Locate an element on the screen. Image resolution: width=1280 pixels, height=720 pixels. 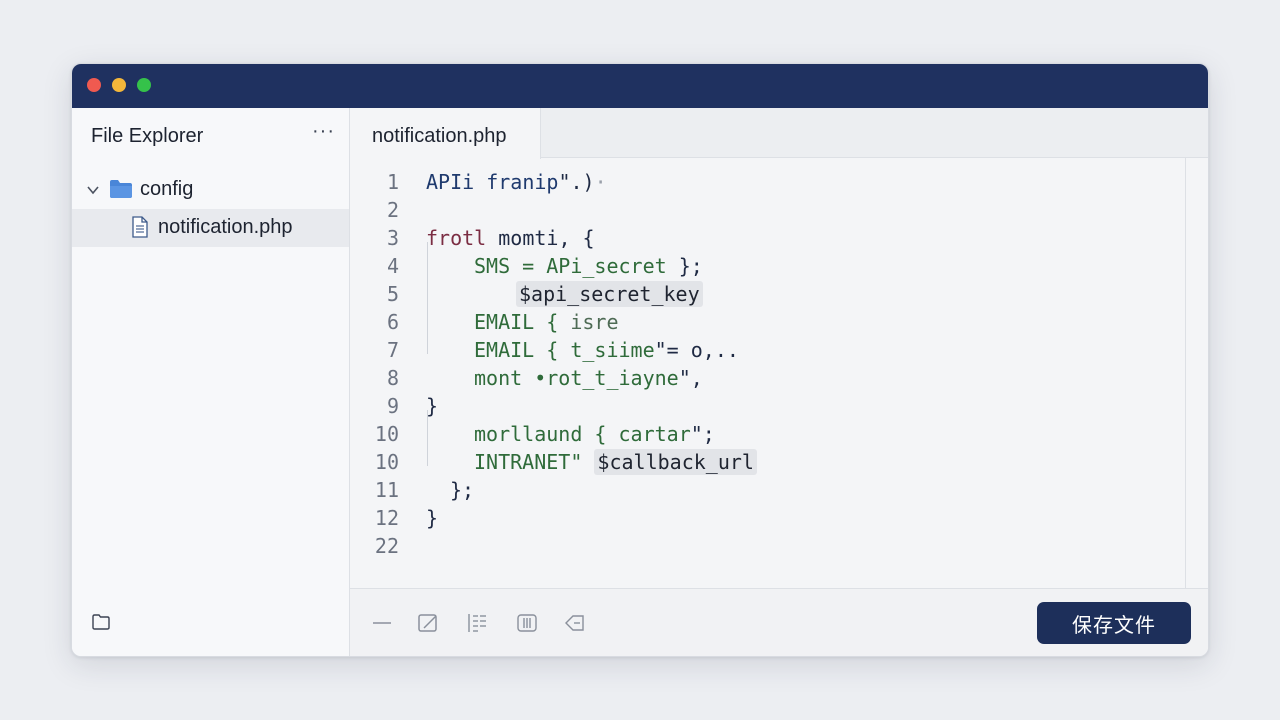
code-token: franip is located at coordinates (522, 182).